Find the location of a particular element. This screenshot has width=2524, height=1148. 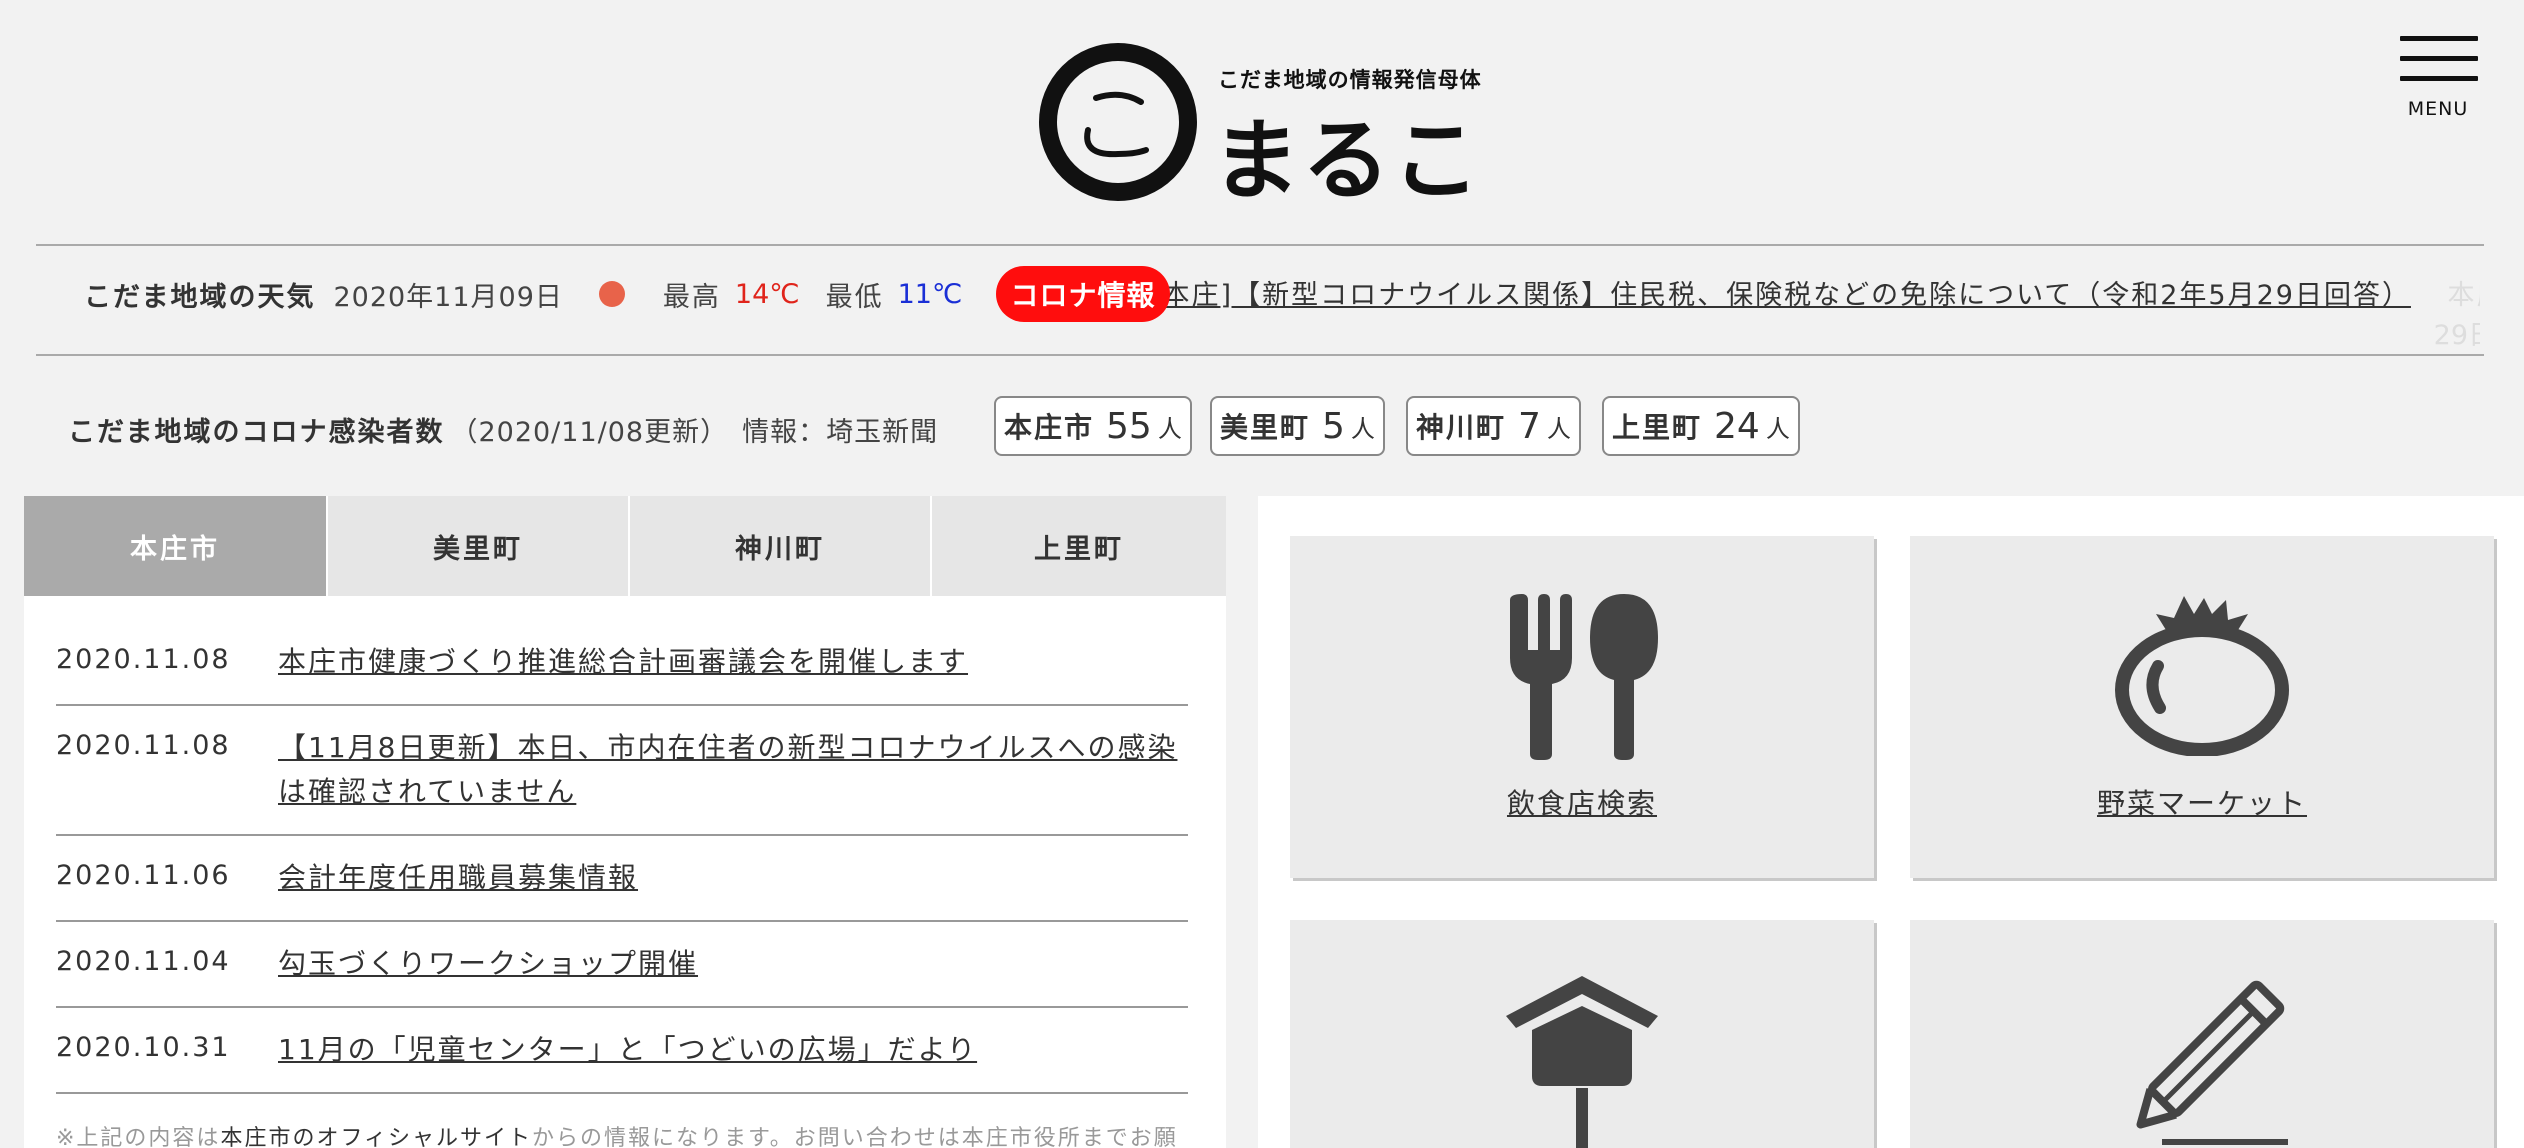

tomato-icon is located at coordinates (2202, 676).